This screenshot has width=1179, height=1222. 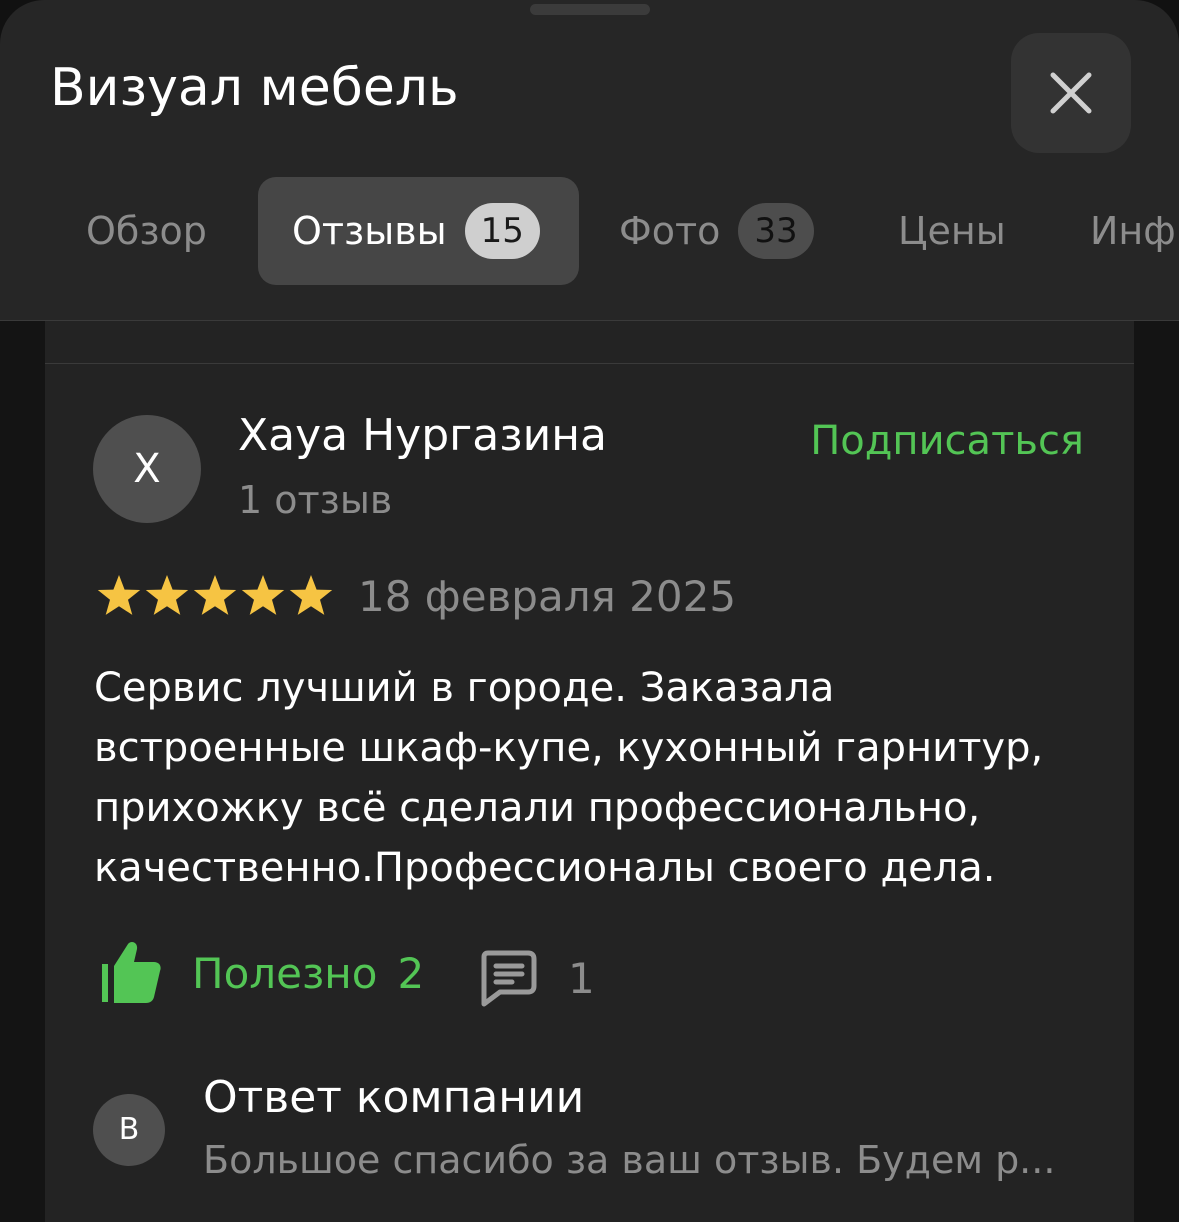 What do you see at coordinates (590, 9) in the screenshot?
I see `sheet-grabber` at bounding box center [590, 9].